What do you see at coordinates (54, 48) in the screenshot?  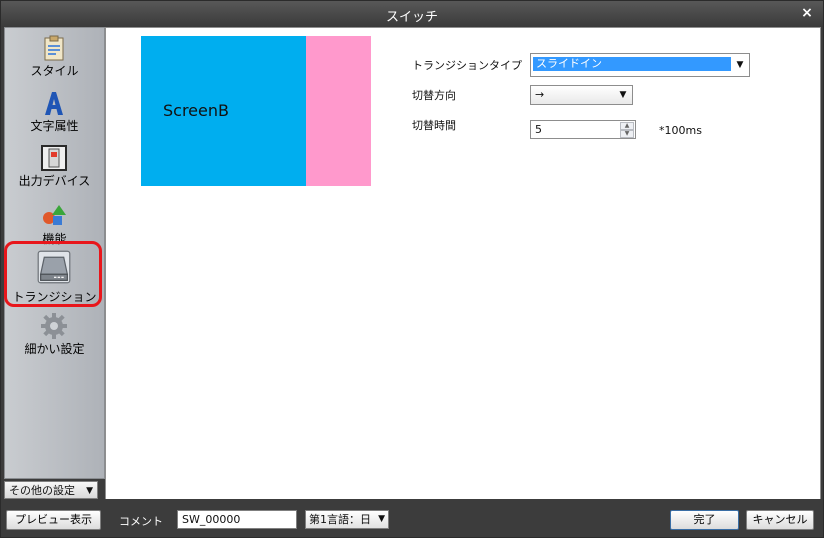 I see `clipboard-icon` at bounding box center [54, 48].